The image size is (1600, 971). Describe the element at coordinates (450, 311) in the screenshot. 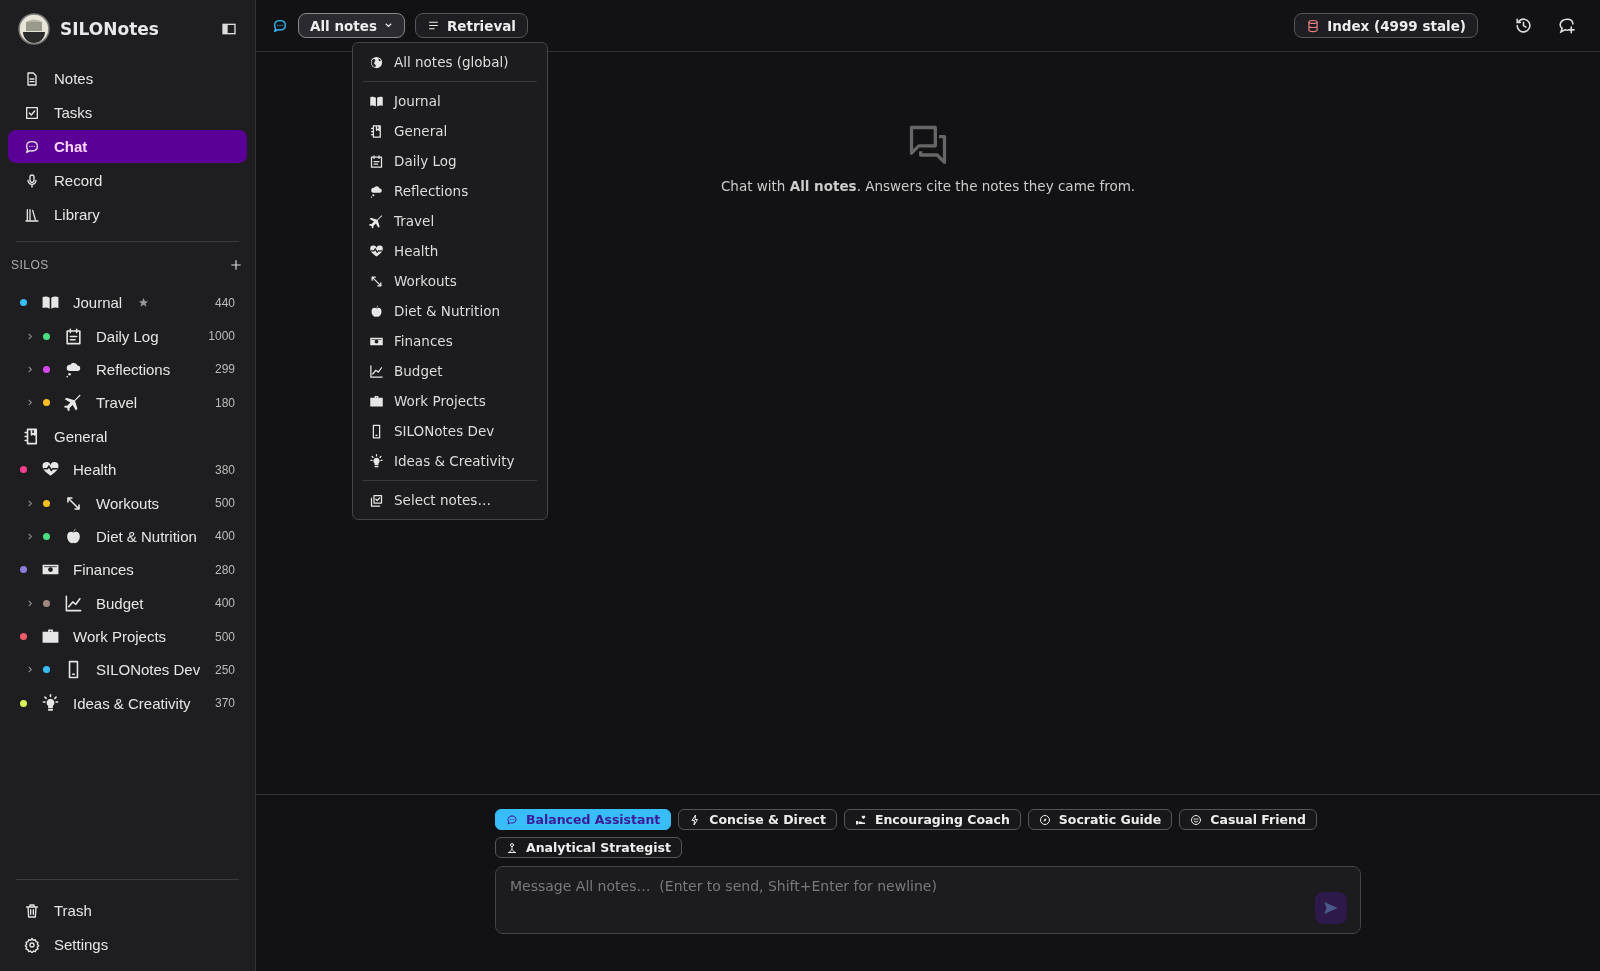

I see `menu-item: Diet & Nutrition` at that location.